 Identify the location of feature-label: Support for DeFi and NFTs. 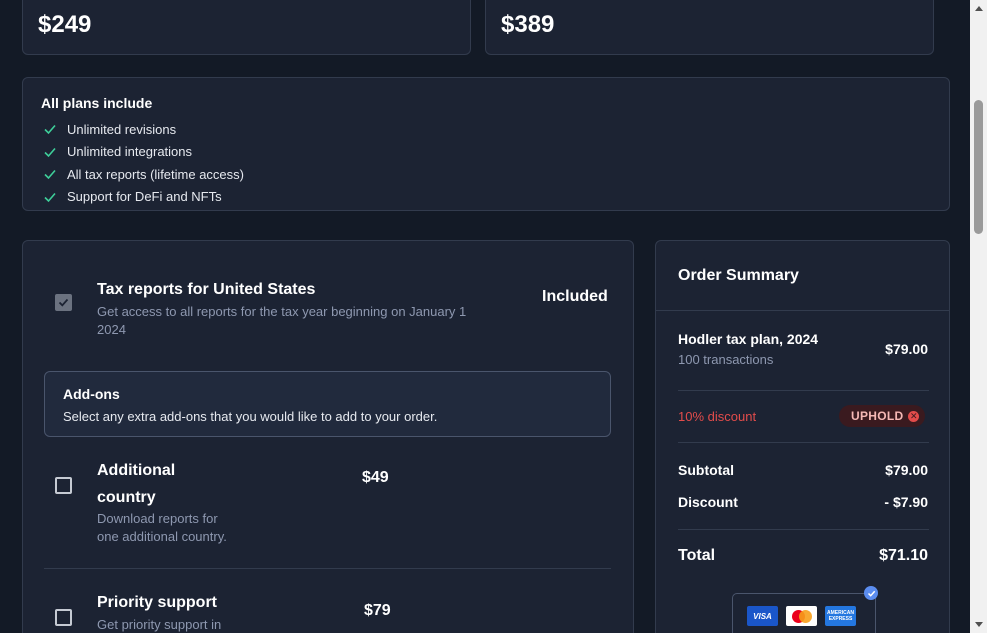
(144, 197).